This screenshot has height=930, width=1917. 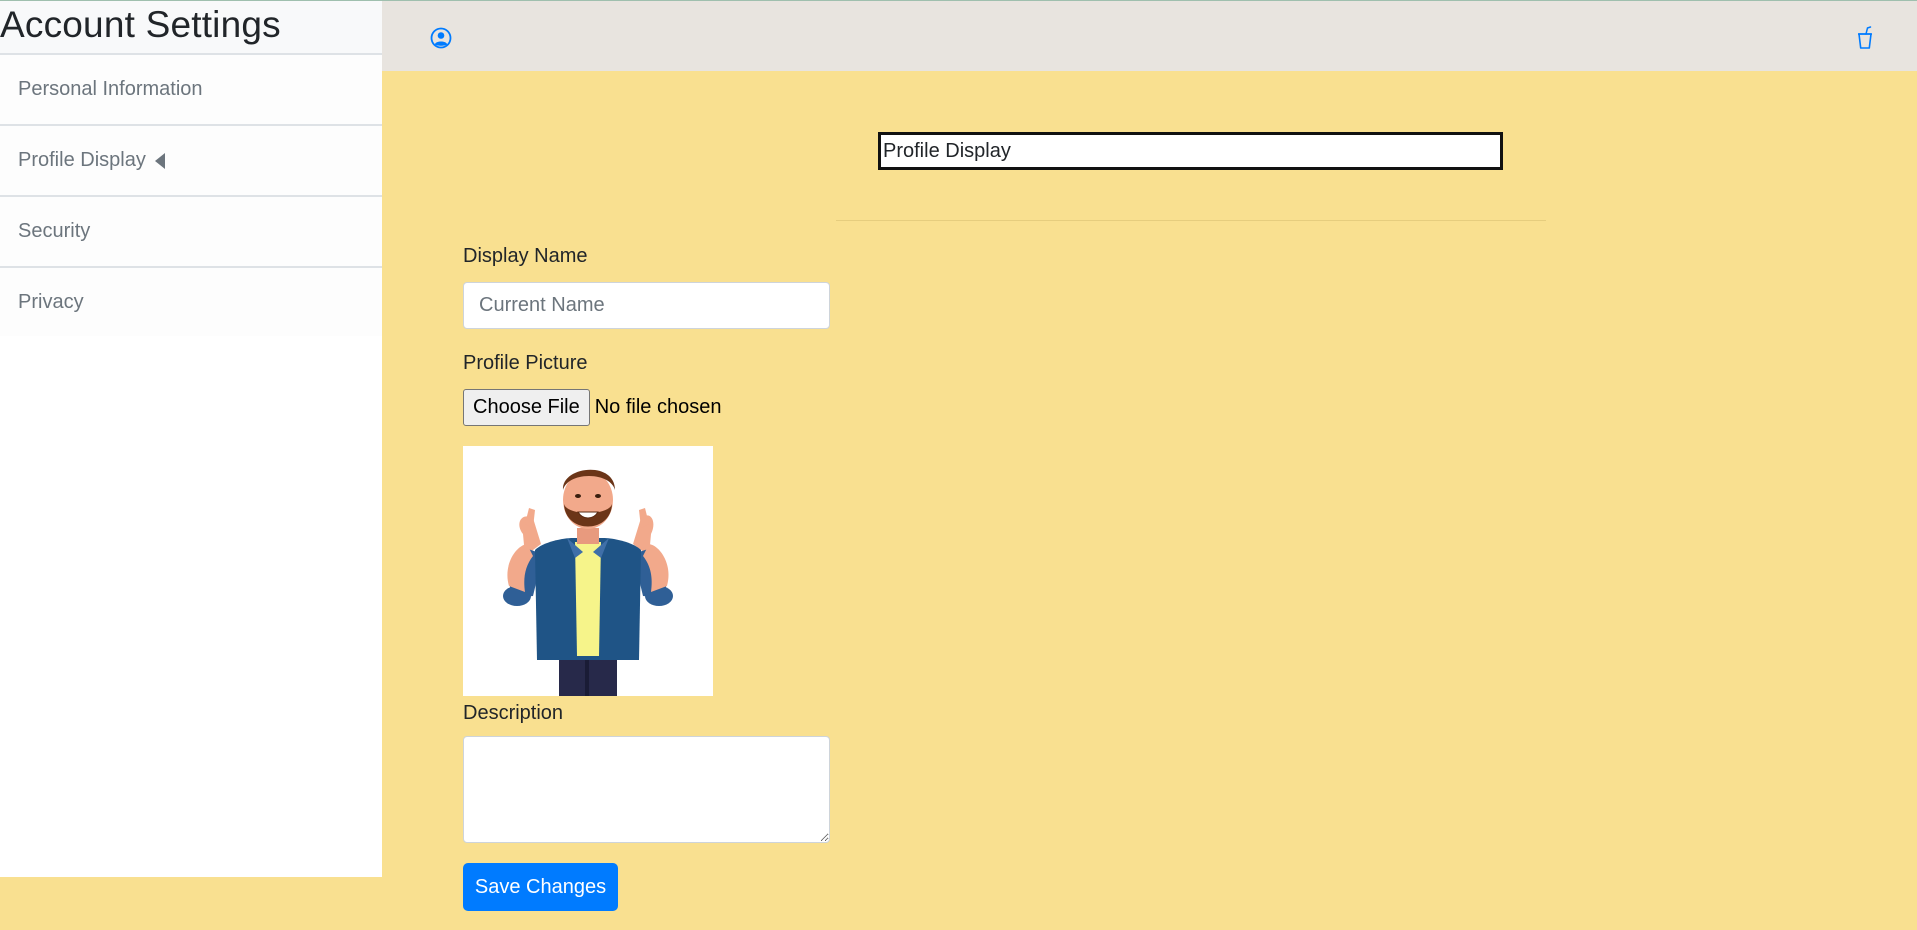 I want to click on sidebar-title: Account Settings, so click(x=191, y=28).